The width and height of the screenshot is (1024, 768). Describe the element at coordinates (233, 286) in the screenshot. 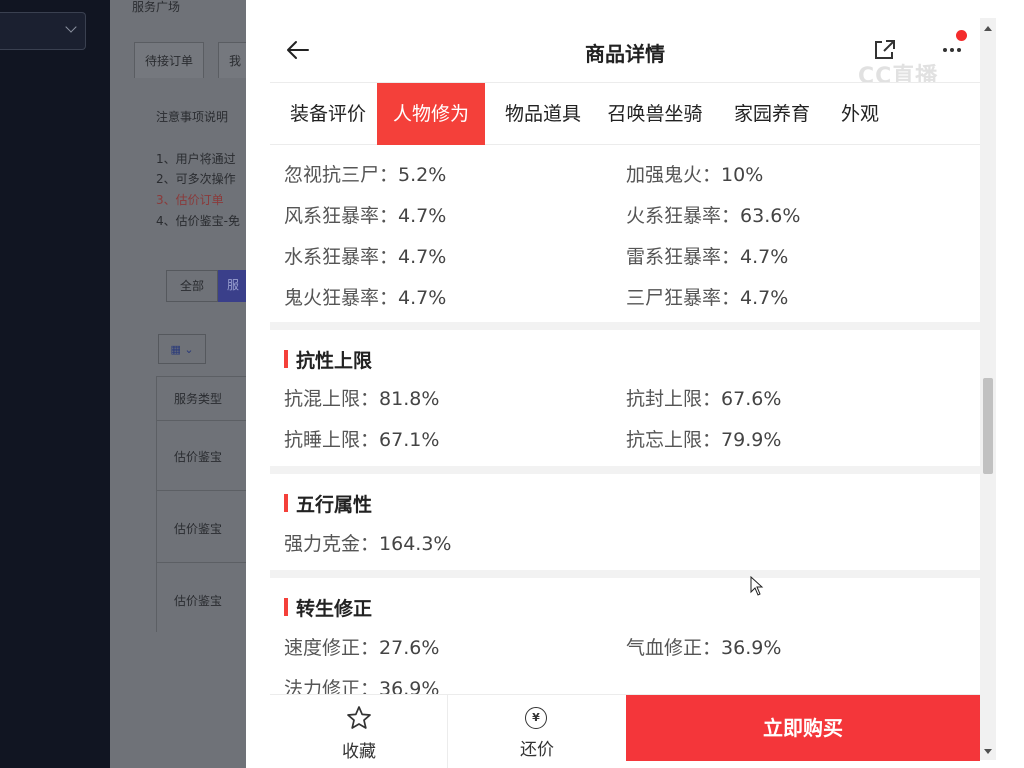

I see `filter-service-button: 服` at that location.